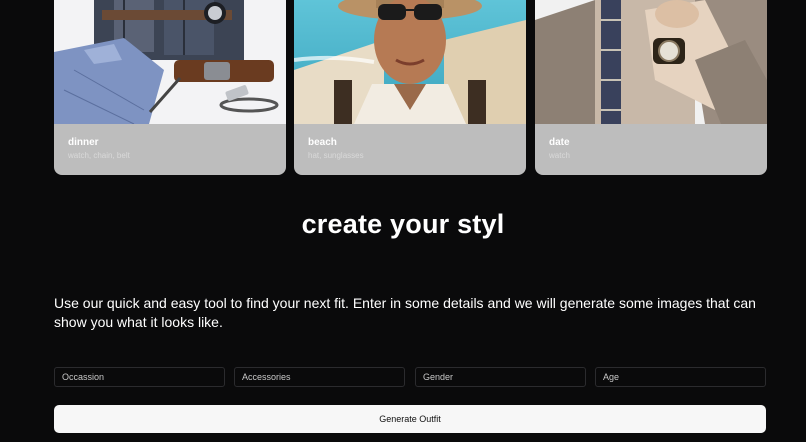 Image resolution: width=806 pixels, height=442 pixels. I want to click on occasion-input, so click(139, 377).